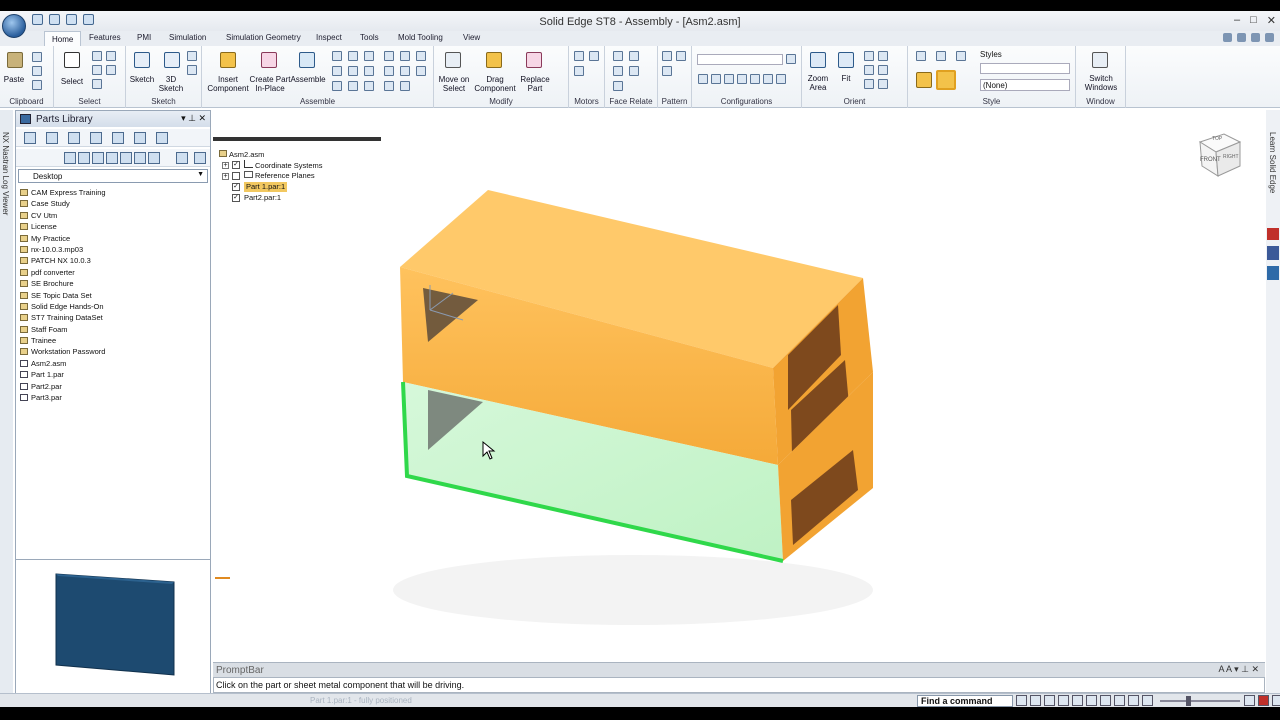 The height and width of the screenshot is (720, 1280). What do you see at coordinates (405, 71) in the screenshot?
I see `relate-11-icon` at bounding box center [405, 71].